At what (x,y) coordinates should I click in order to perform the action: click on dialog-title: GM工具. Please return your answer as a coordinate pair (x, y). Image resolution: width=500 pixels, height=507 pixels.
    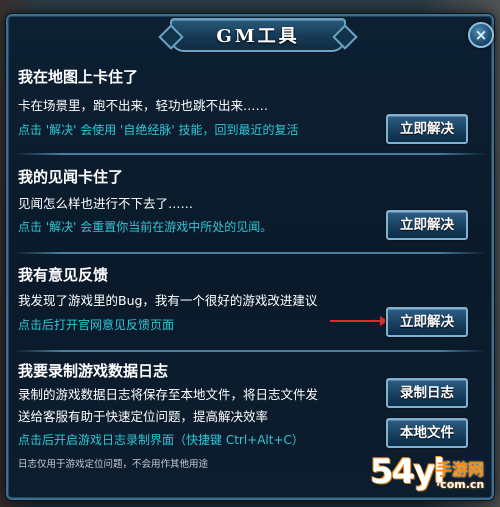
    Looking at the image, I should click on (258, 36).